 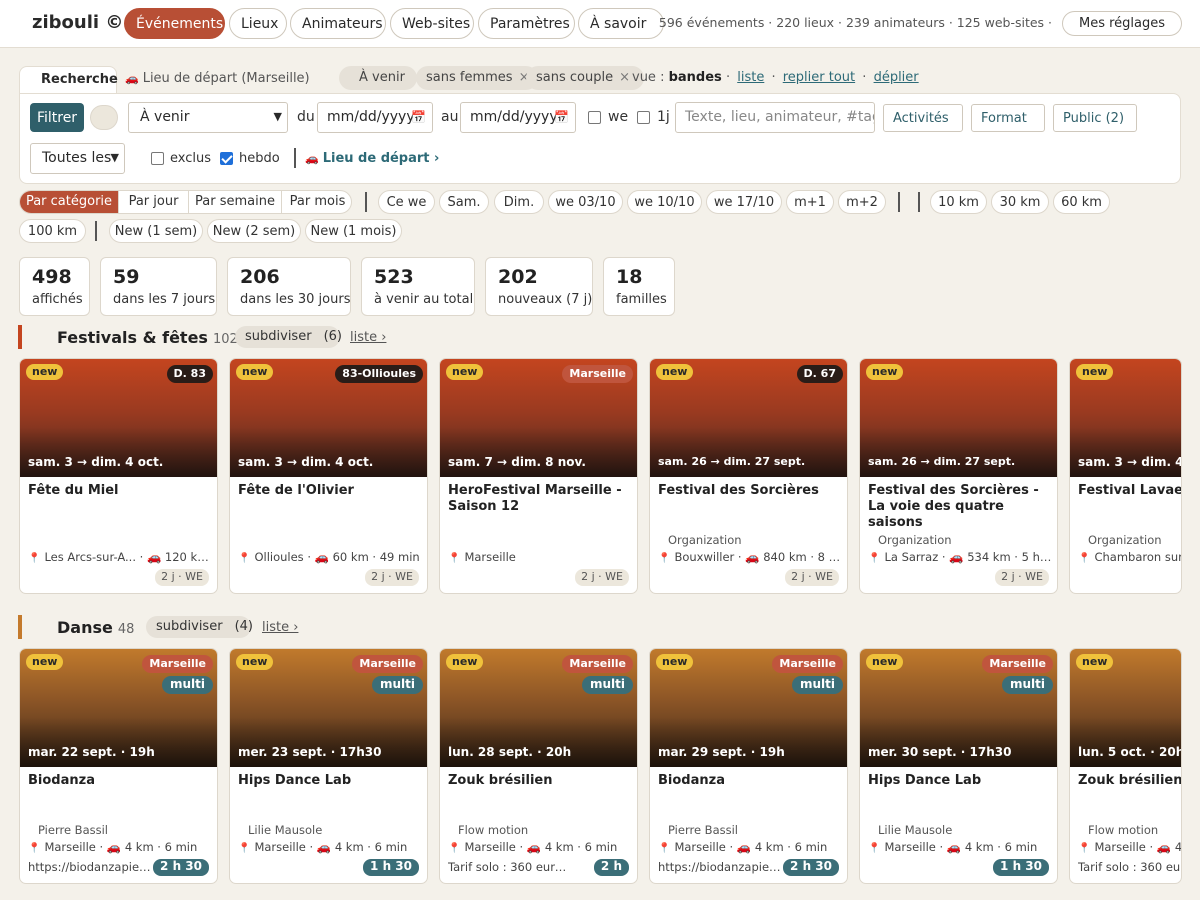 What do you see at coordinates (226, 158) in the screenshot?
I see `hebdo-checkbox` at bounding box center [226, 158].